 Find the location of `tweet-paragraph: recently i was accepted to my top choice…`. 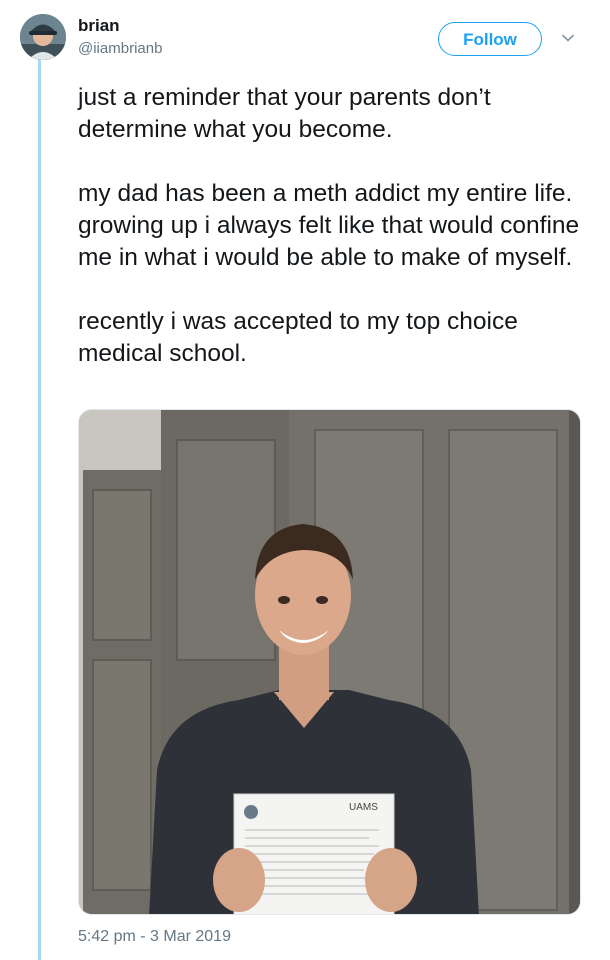

tweet-paragraph: recently i was accepted to my top choice… is located at coordinates (298, 337).